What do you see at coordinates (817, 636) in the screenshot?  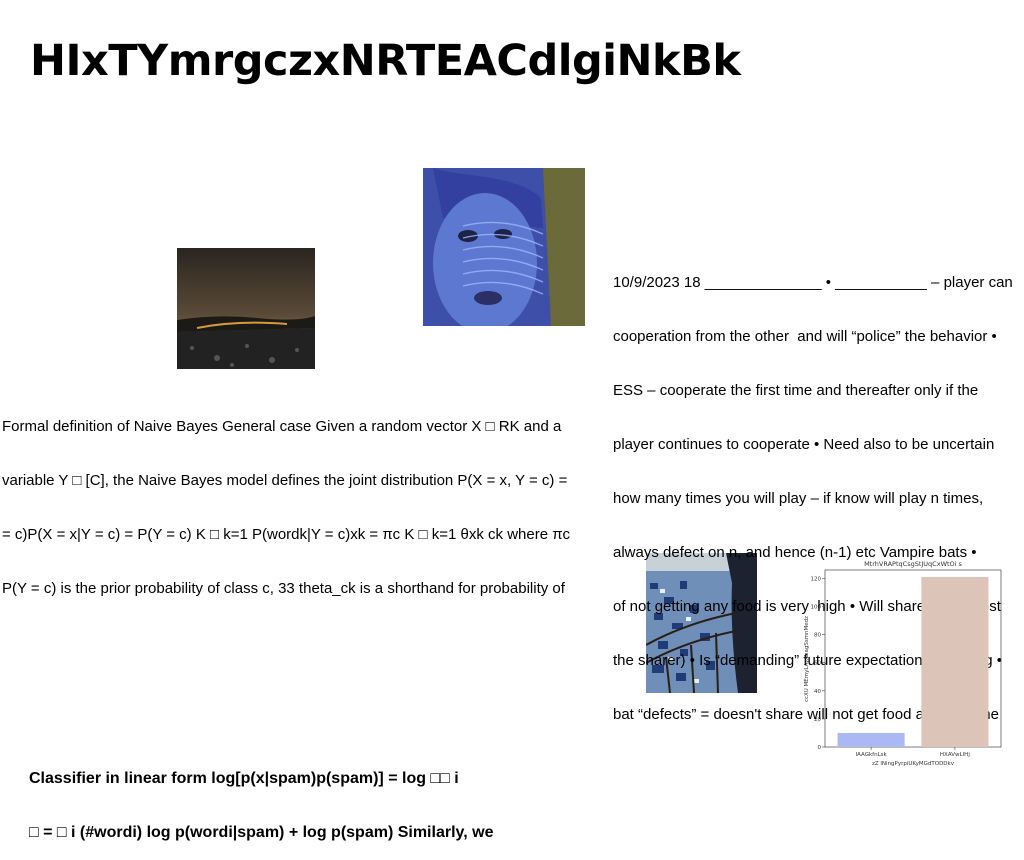 I see `y-tick-label: 80` at bounding box center [817, 636].